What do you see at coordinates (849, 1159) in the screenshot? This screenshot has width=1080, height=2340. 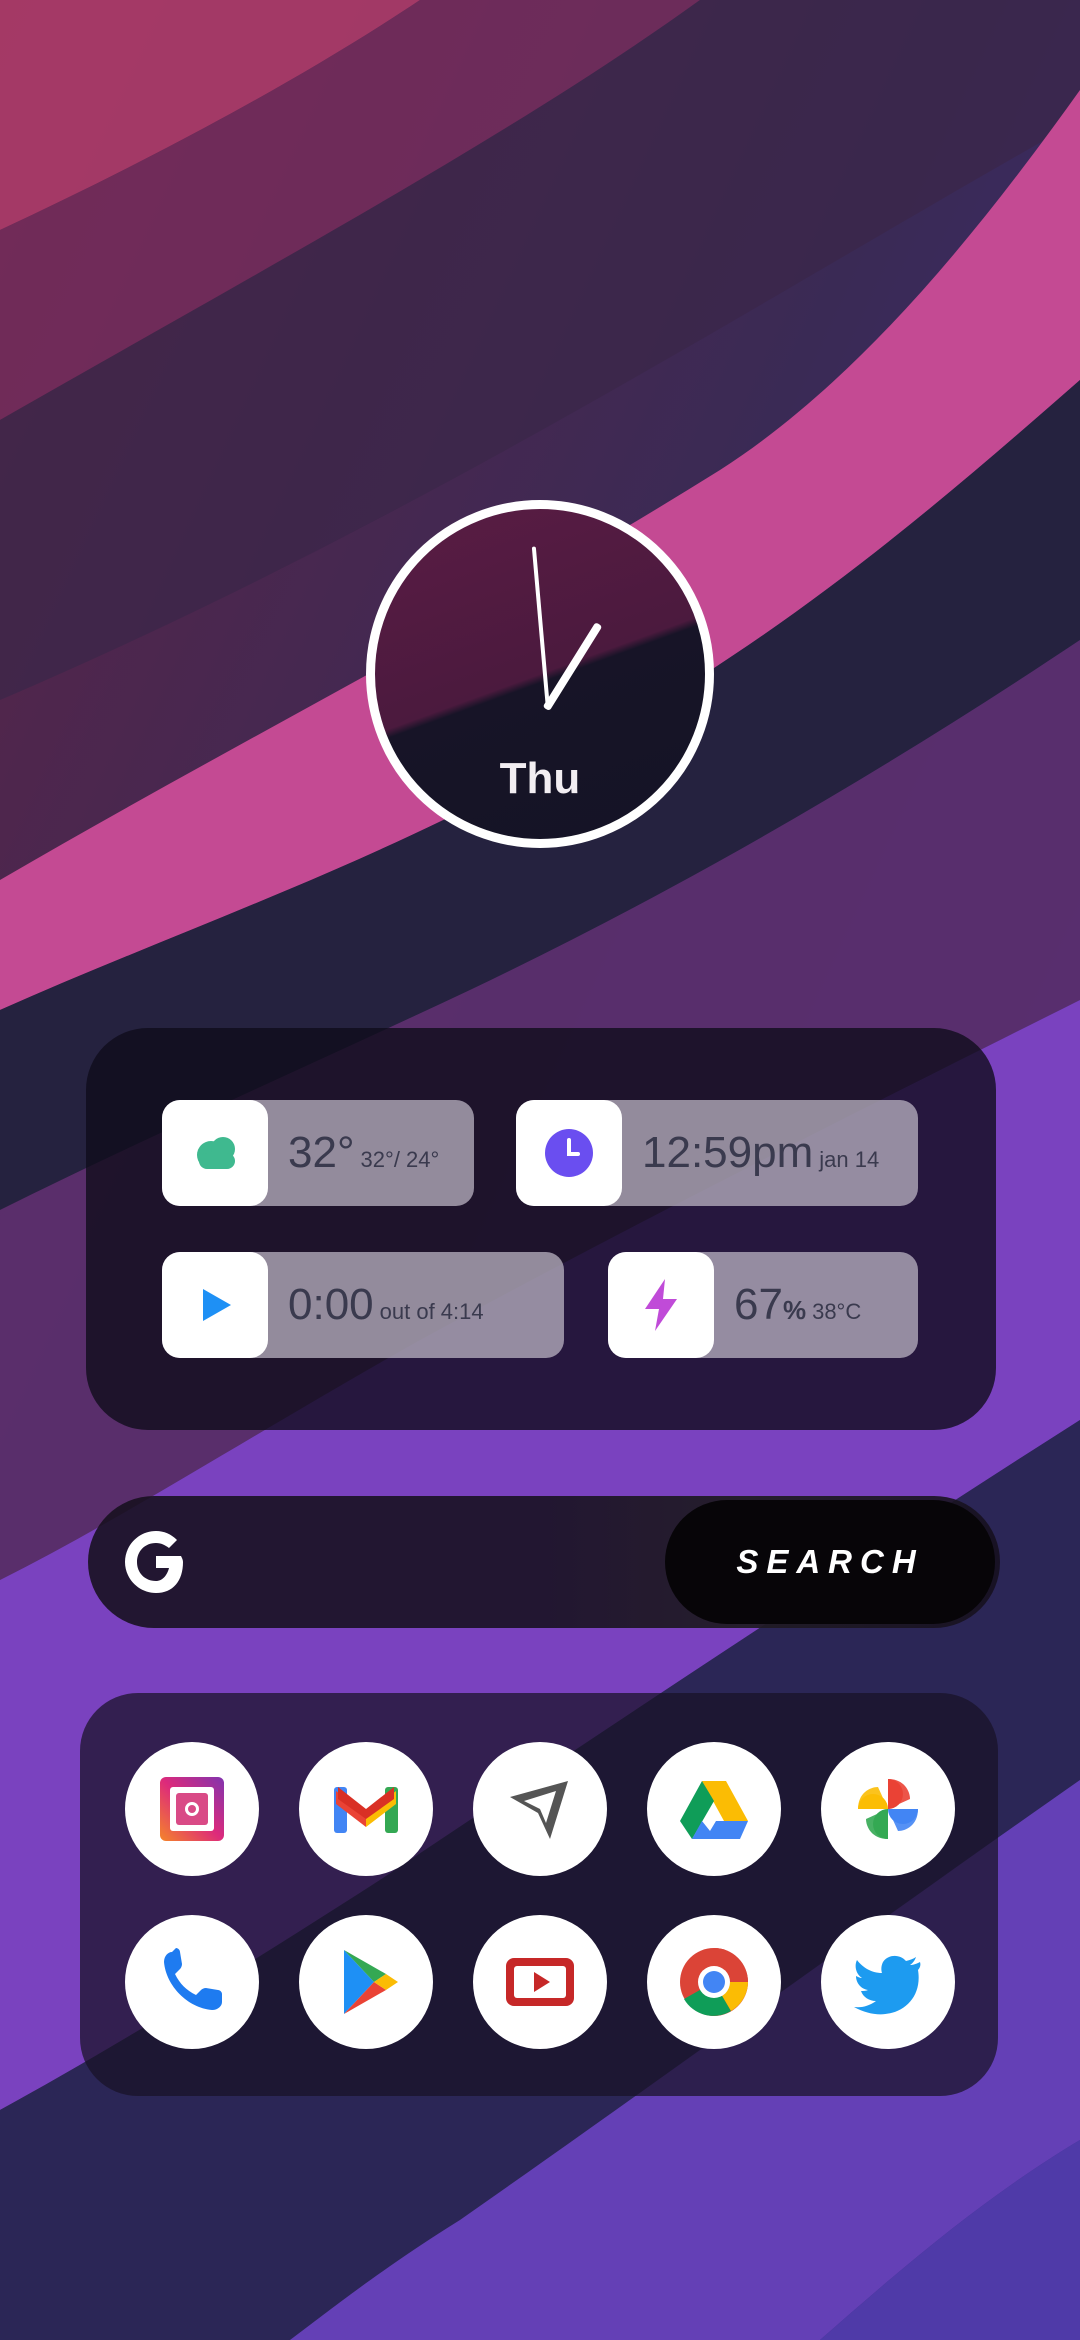 I see `date-value: jan 14` at bounding box center [849, 1159].